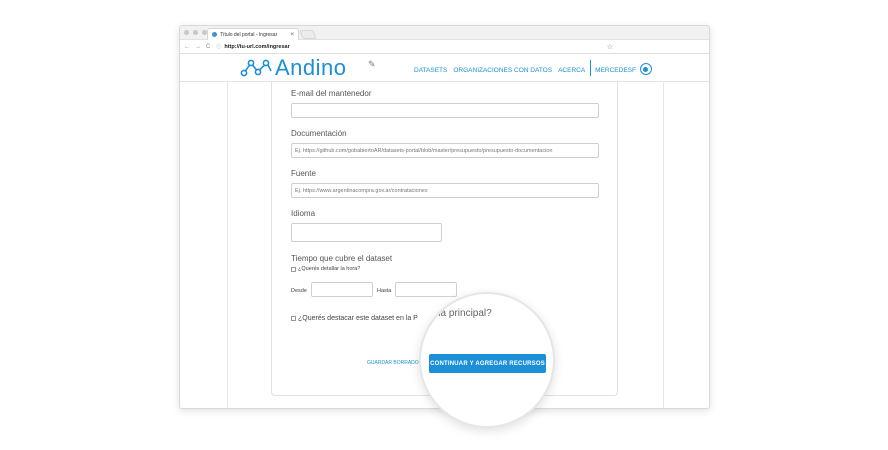 Image resolution: width=888 pixels, height=450 pixels. Describe the element at coordinates (366, 232) in the screenshot. I see `language-field` at that location.